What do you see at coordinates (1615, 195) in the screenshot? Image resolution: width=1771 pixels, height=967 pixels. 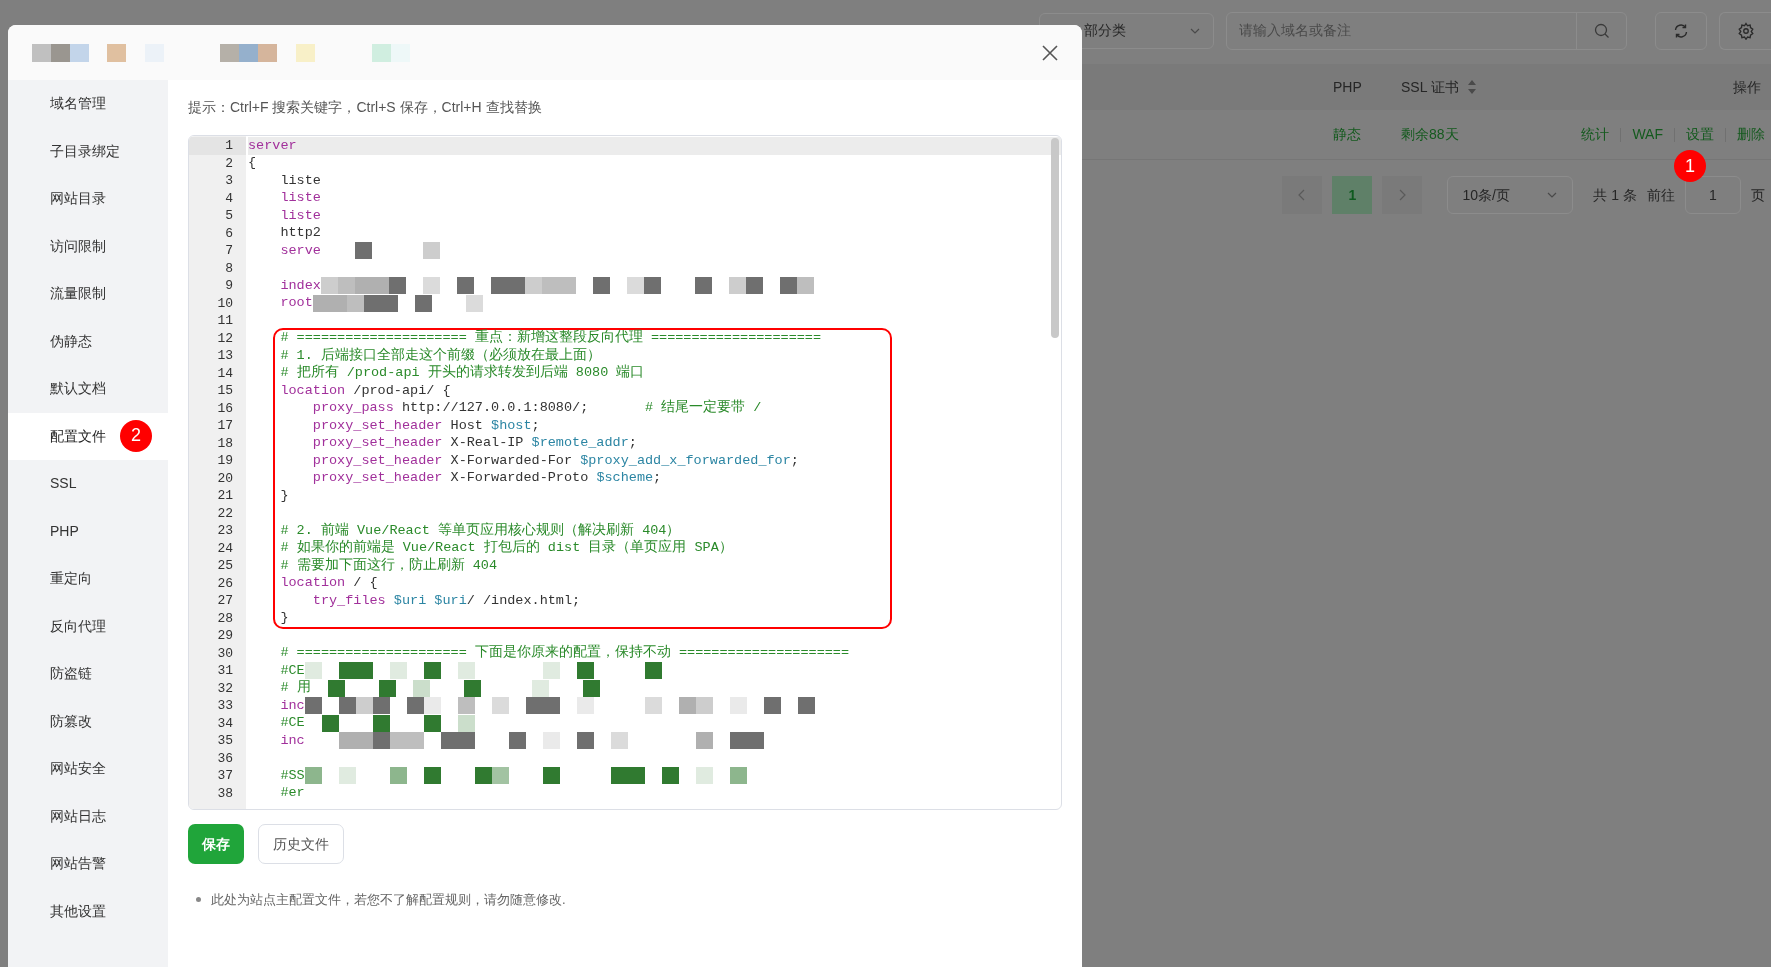 I see `total-count: 共 1 条` at bounding box center [1615, 195].